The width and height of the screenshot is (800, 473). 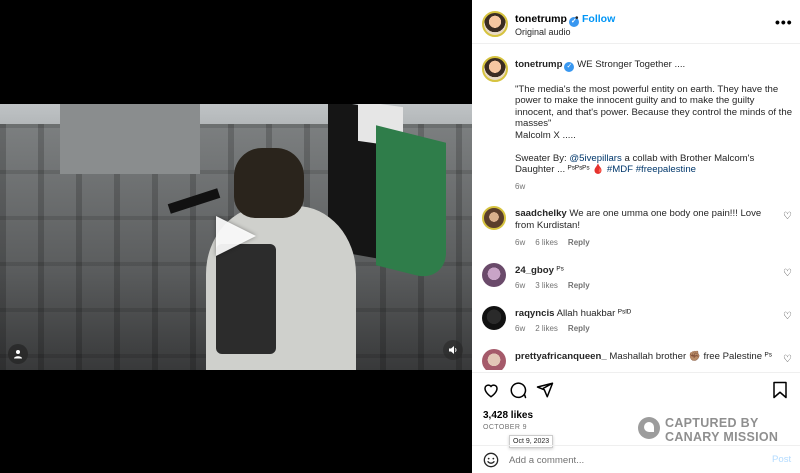 I want to click on comment-icon, so click(x=518, y=392).